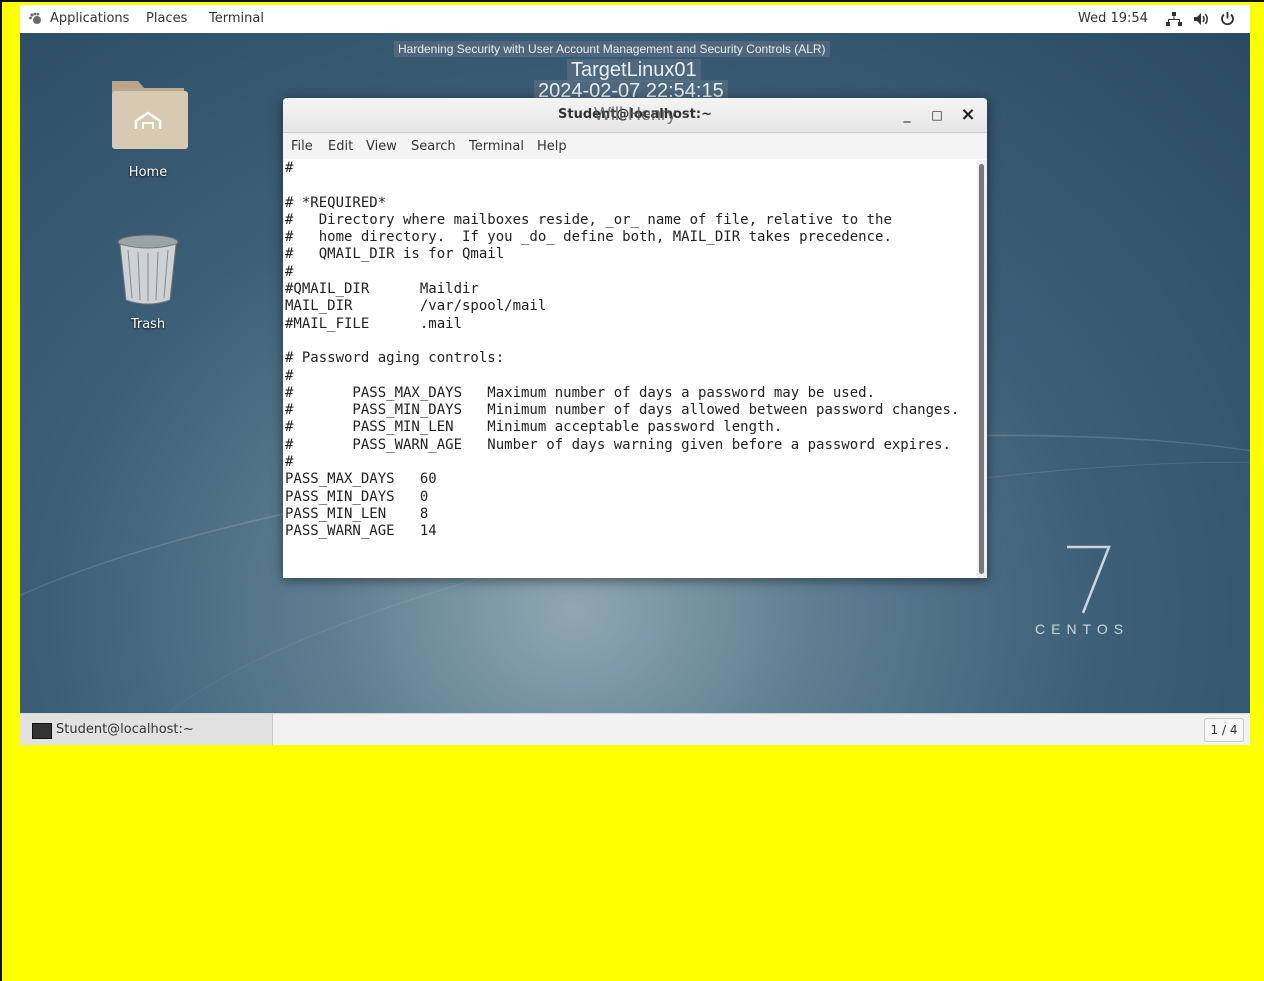 The height and width of the screenshot is (981, 1264). What do you see at coordinates (1174, 19) in the screenshot?
I see `network-icon` at bounding box center [1174, 19].